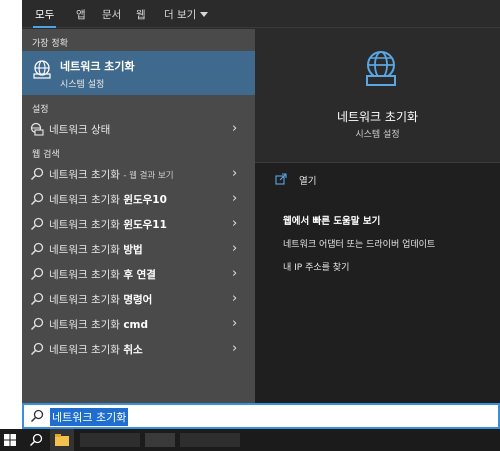 The height and width of the screenshot is (451, 500). What do you see at coordinates (332, 221) in the screenshot?
I see `help-heading: 웹에서 빠른 도움말 보기` at bounding box center [332, 221].